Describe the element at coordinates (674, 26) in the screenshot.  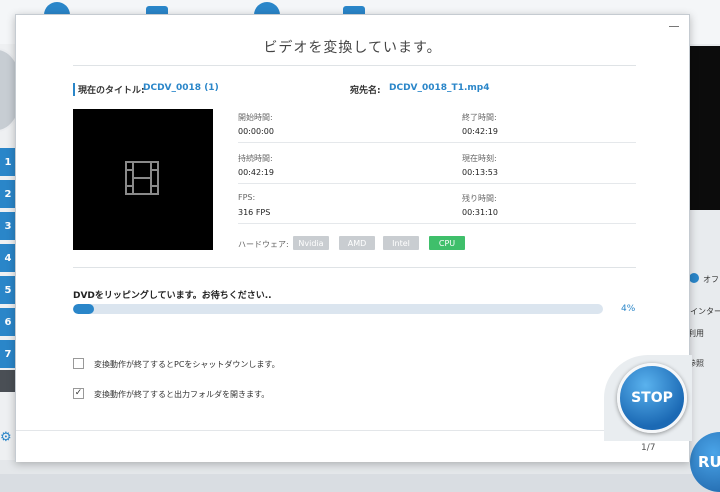
I see `minimize-button` at that location.